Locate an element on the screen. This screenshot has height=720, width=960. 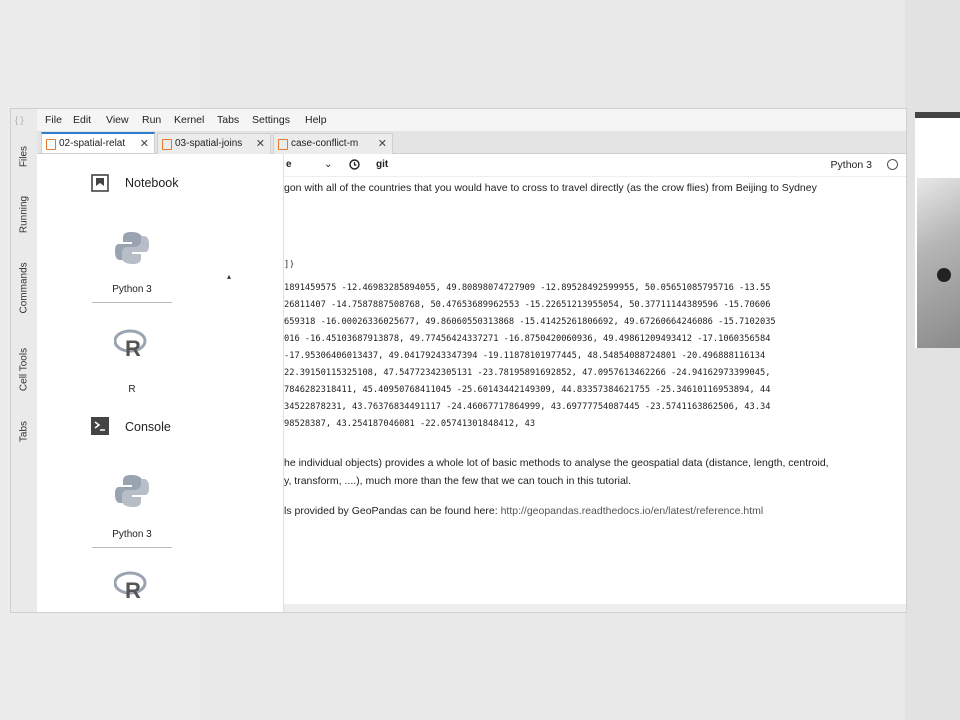
menu-help: Help is located at coordinates (316, 120).